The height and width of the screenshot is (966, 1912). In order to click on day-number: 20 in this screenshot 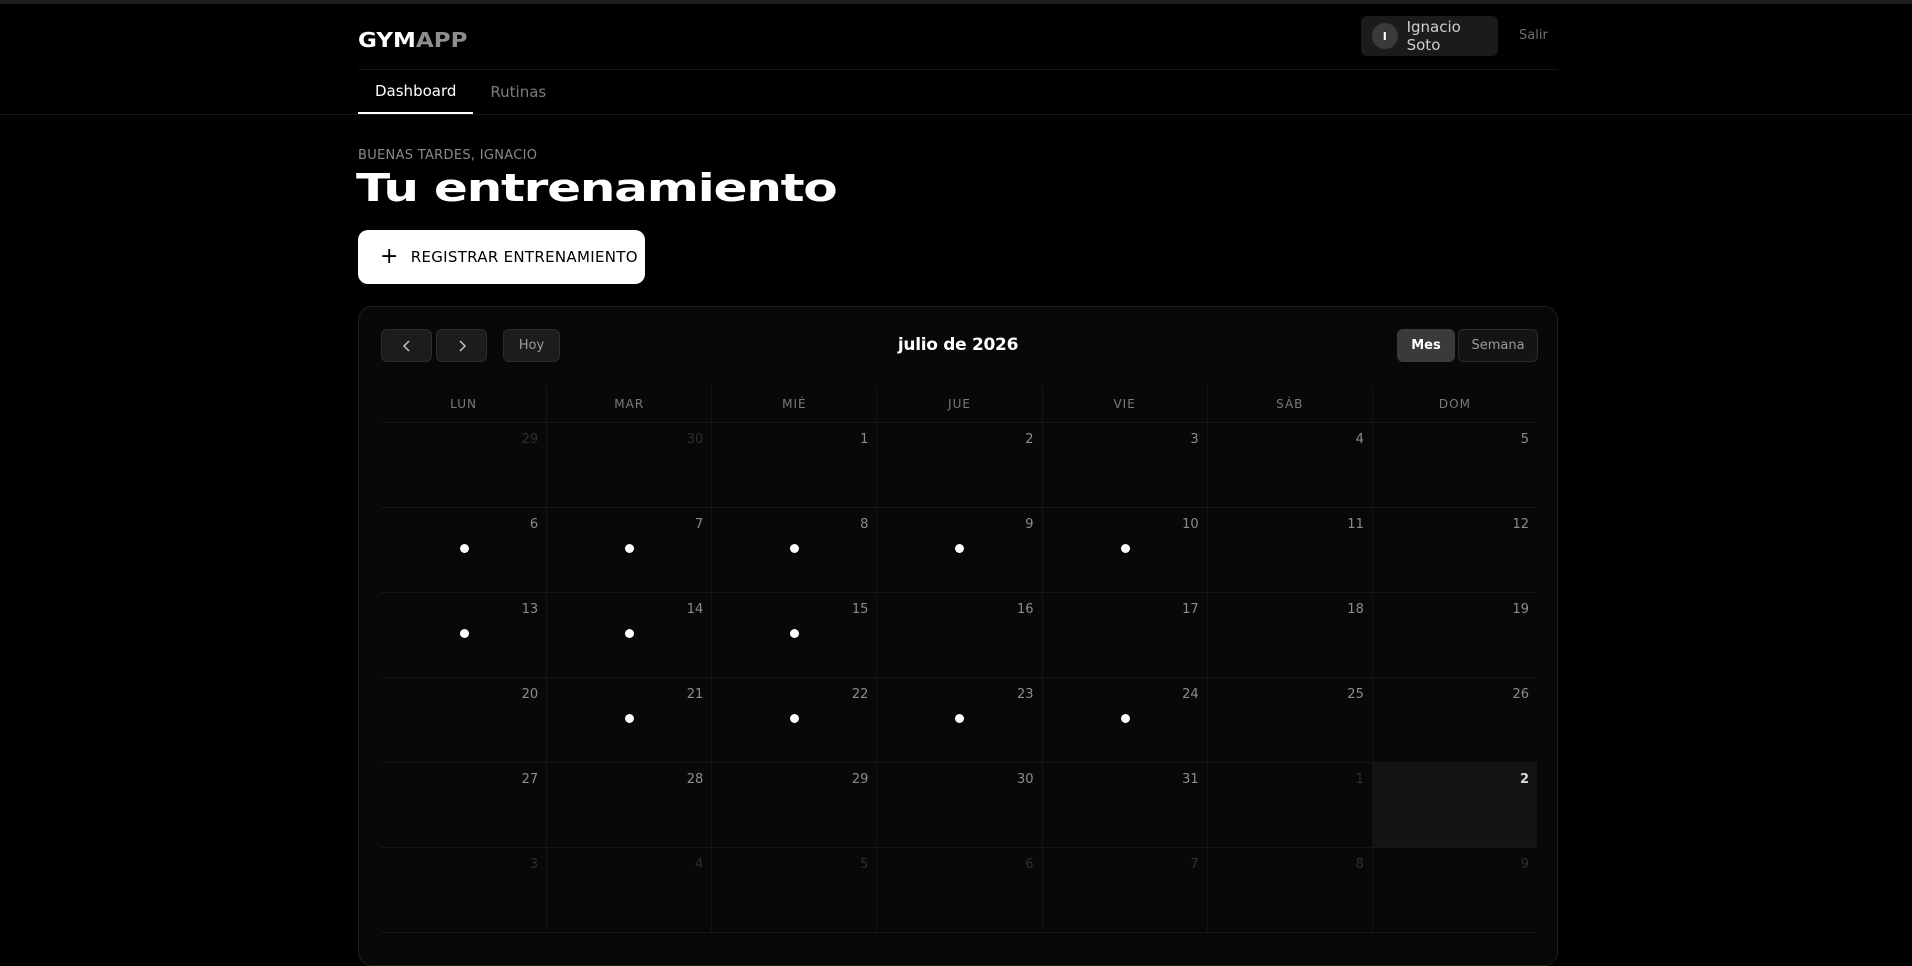, I will do `click(530, 694)`.